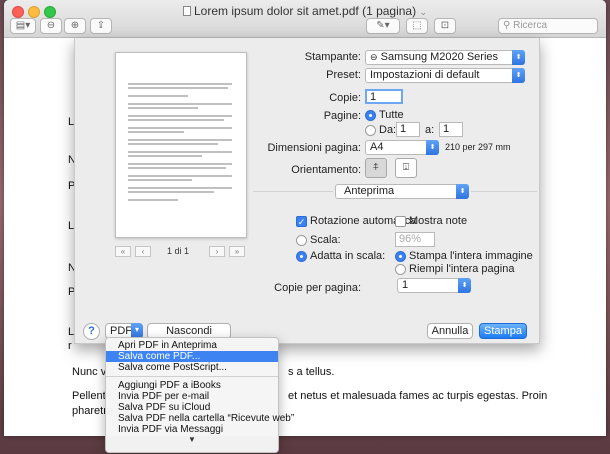  Describe the element at coordinates (192, 407) in the screenshot. I see `menu-item-save-to-icloud: Salva PDF su iCloud` at that location.